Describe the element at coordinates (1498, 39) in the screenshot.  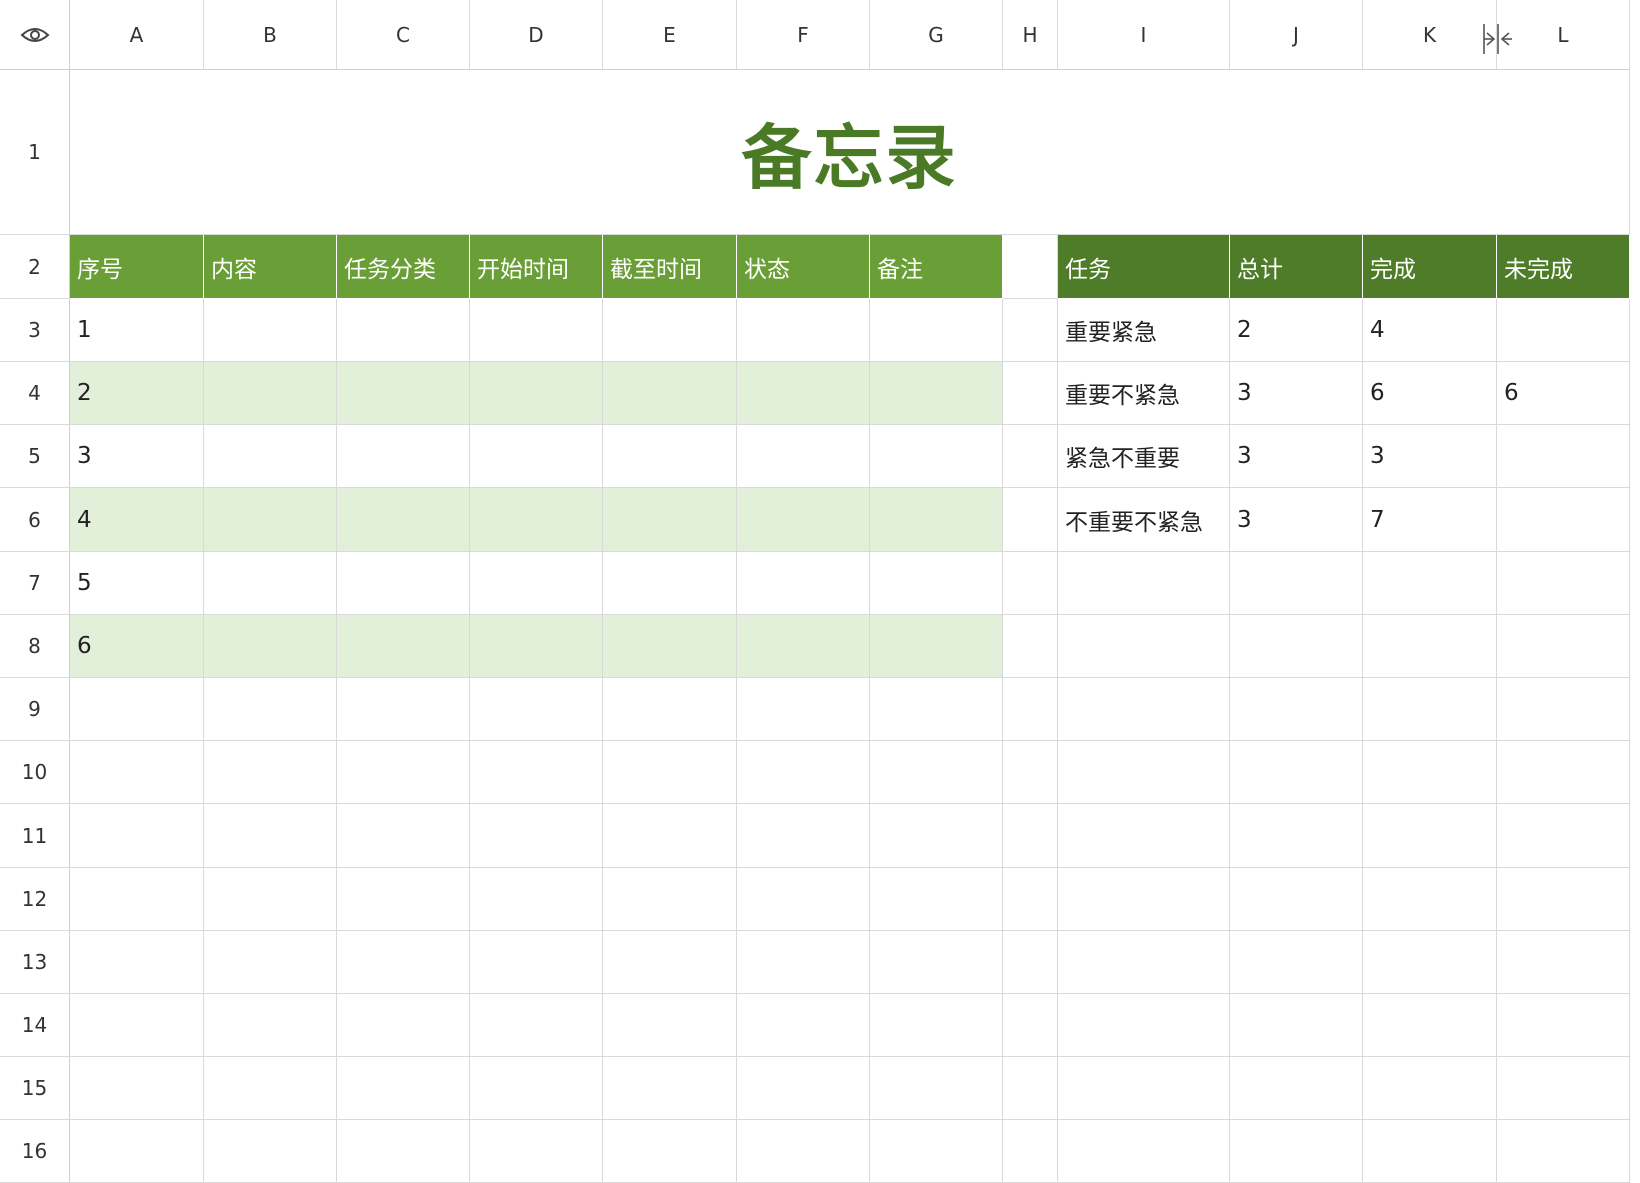
I see `column-resize-icon` at that location.